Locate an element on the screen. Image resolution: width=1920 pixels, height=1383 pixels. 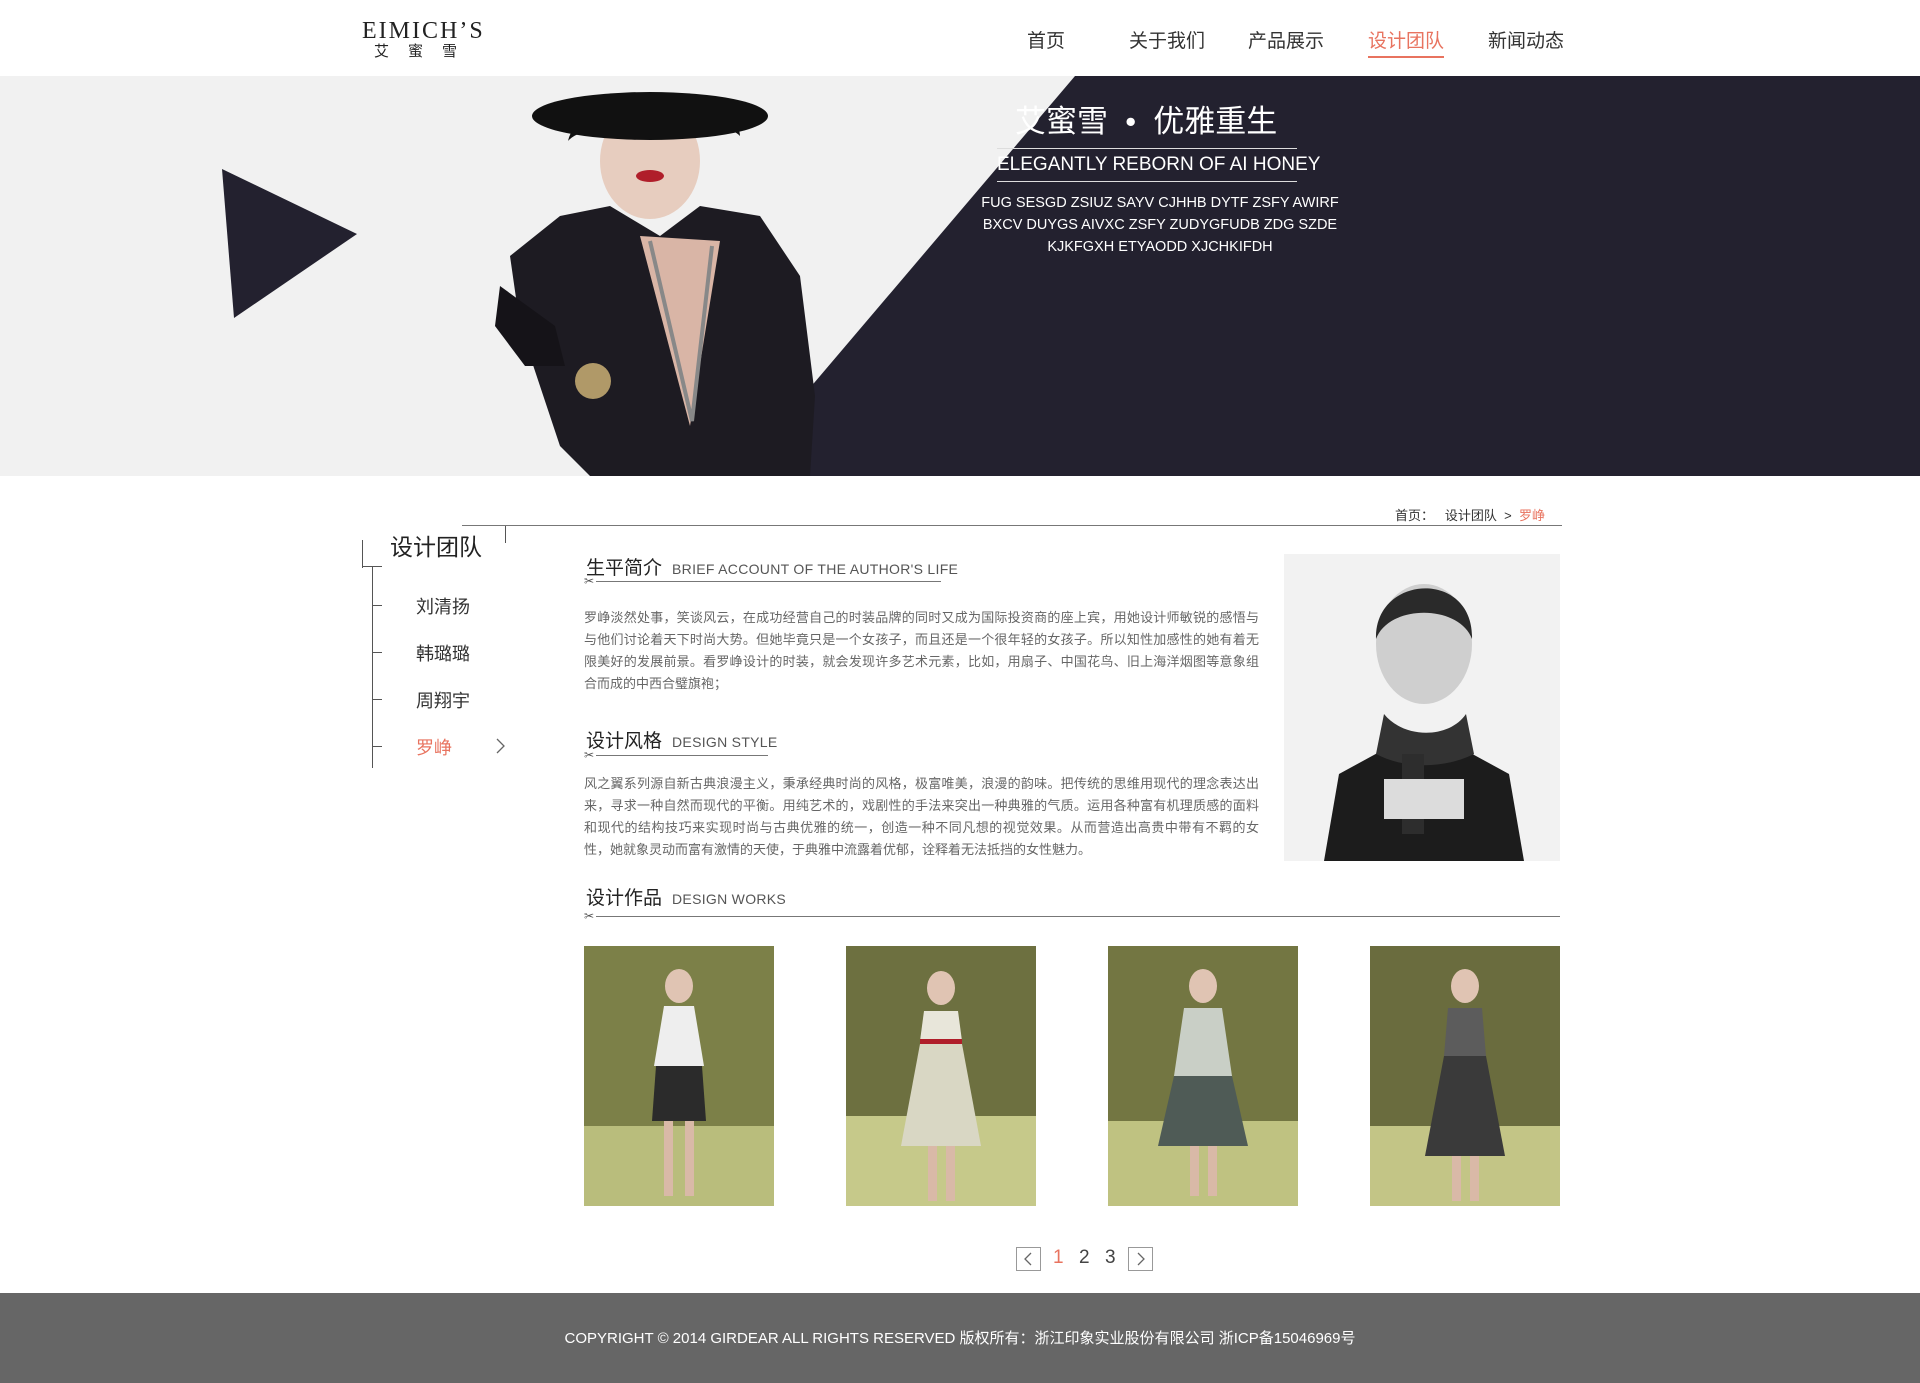
works-title-en: DESIGN WORKS is located at coordinates (729, 899).